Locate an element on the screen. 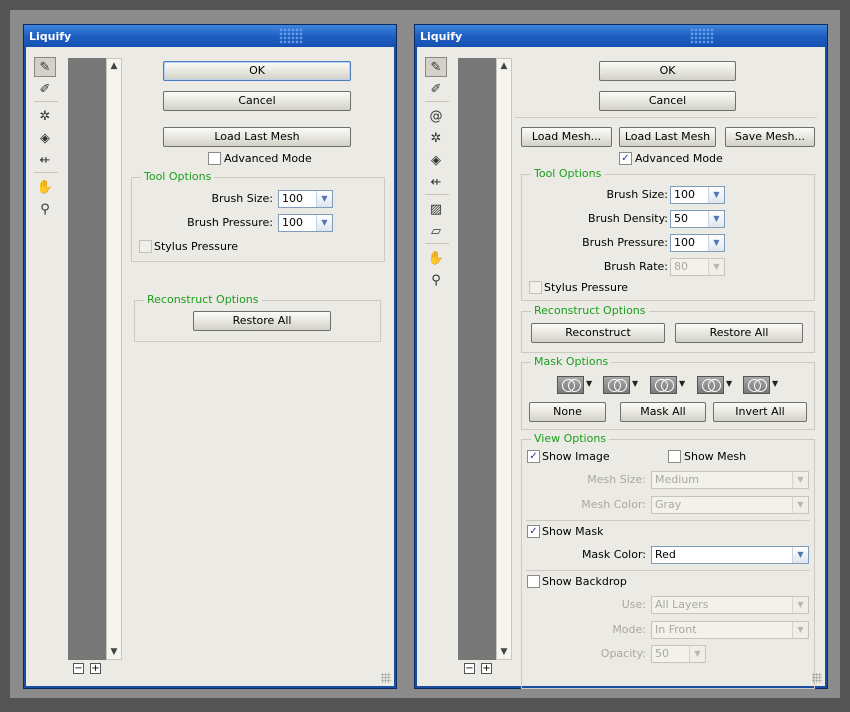  divider is located at coordinates (668, 520).